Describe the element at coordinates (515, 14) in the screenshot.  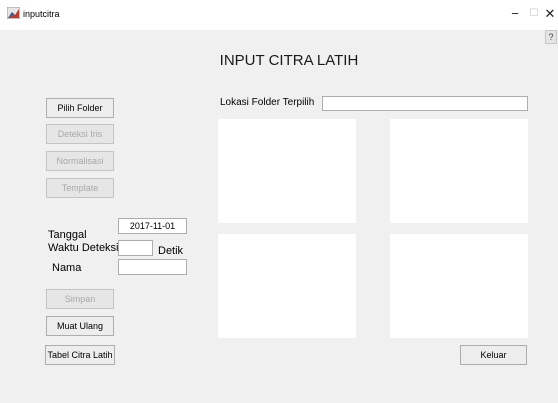
I see `minimize-icon: −` at that location.